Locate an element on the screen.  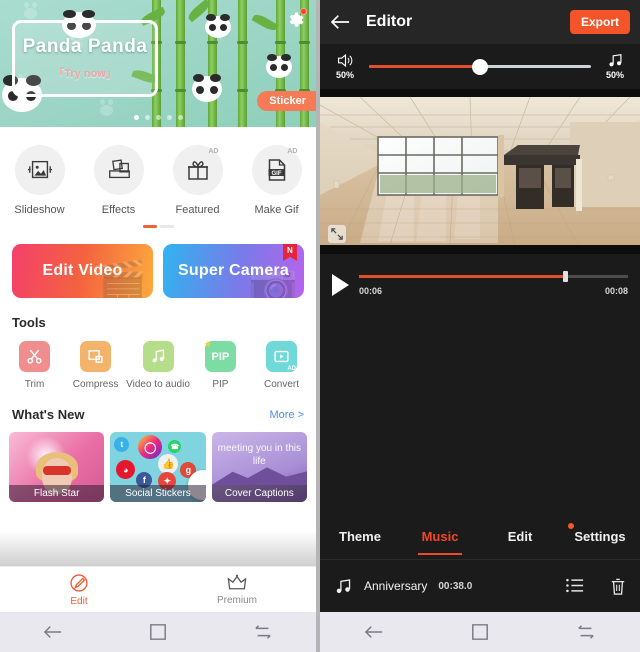
music-track-duration: 00:38.0 is located at coordinates (455, 586).